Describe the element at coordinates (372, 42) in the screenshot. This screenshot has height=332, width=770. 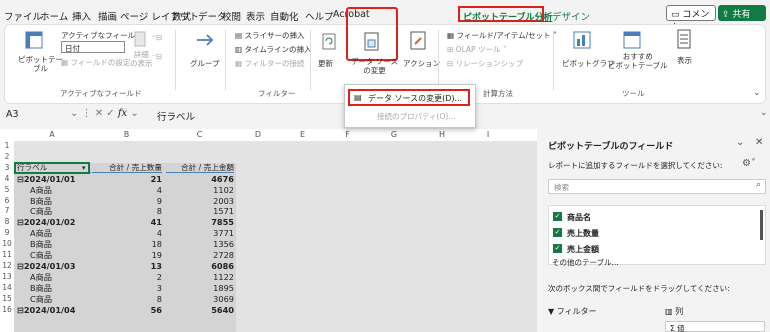
I see `change-data-source-icon` at that location.